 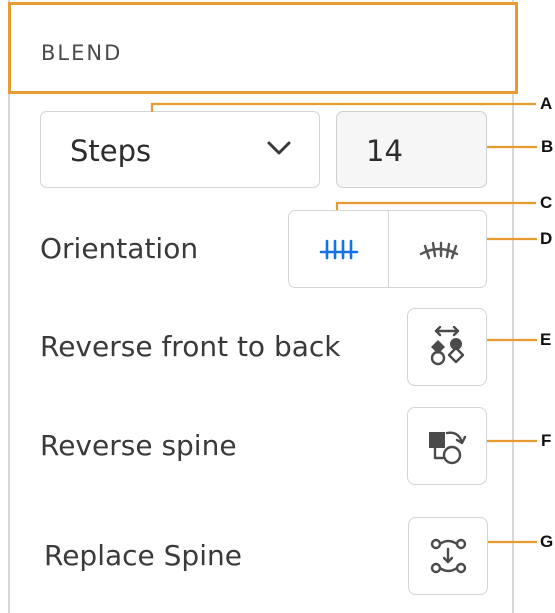 I want to click on callout-label-d: D, so click(x=546, y=238).